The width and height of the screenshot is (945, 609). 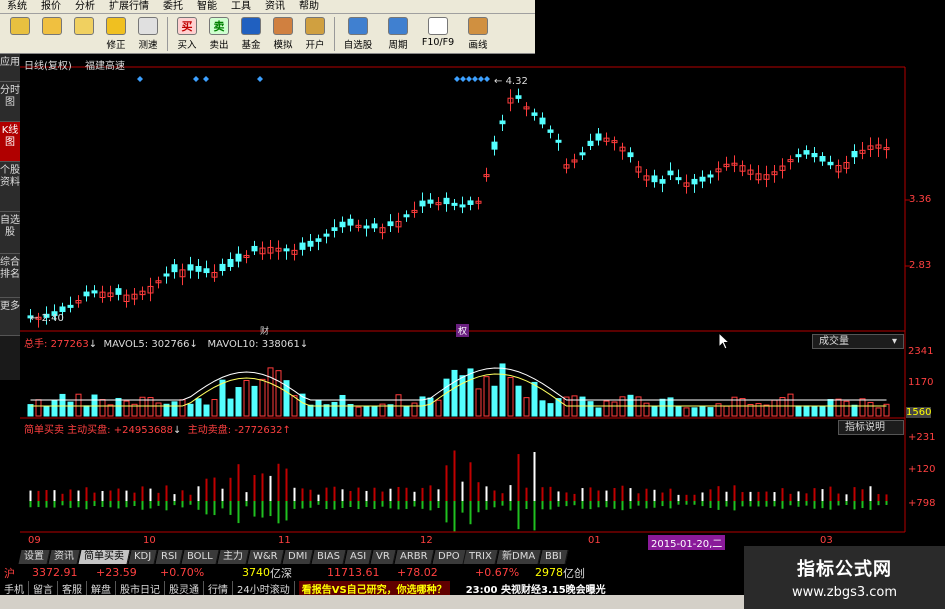 What do you see at coordinates (251, 26) in the screenshot?
I see `fund-icon` at bounding box center [251, 26].